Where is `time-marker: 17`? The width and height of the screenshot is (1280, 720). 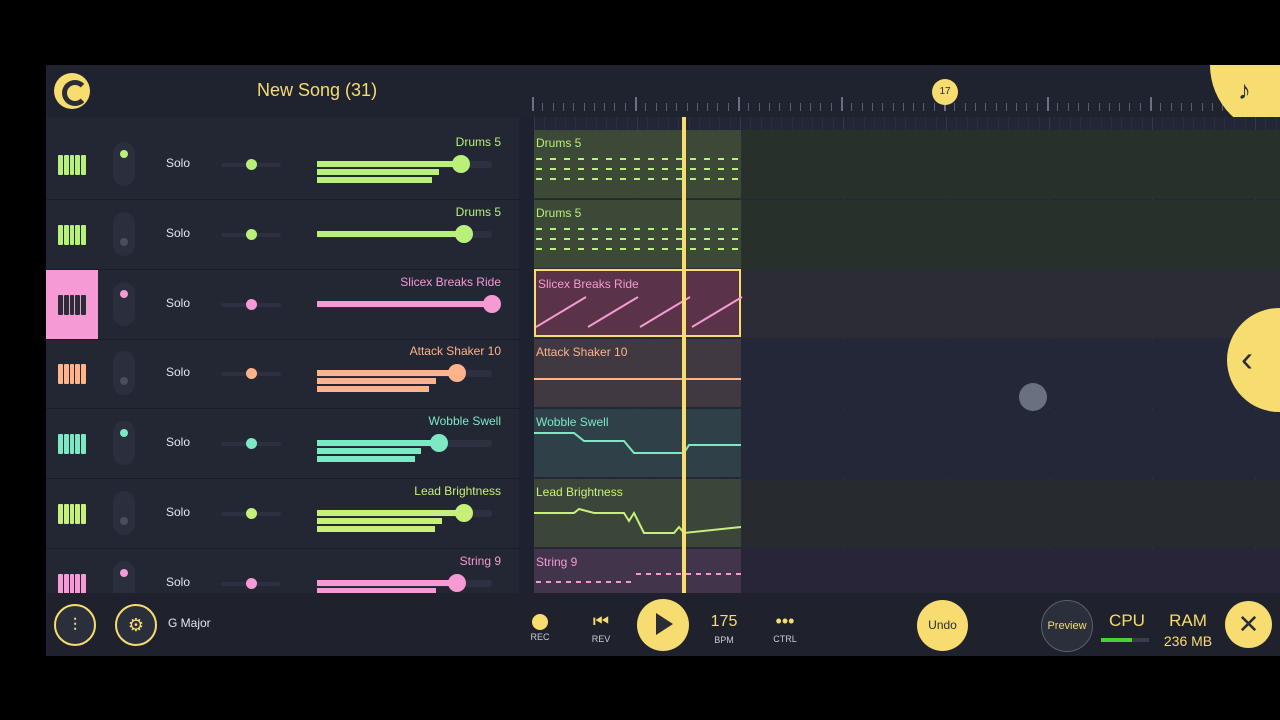 time-marker: 17 is located at coordinates (945, 92).